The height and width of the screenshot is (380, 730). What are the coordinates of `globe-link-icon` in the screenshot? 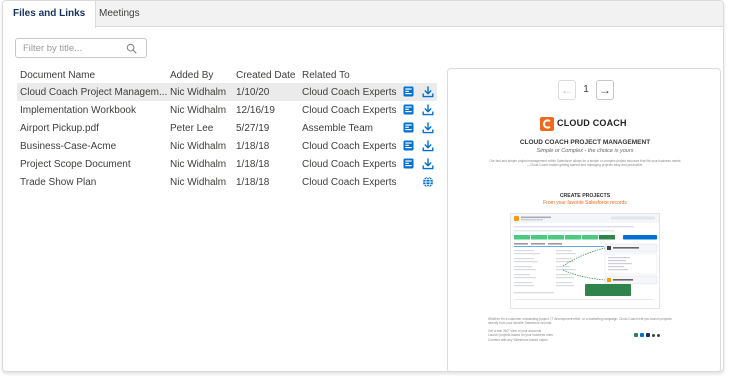 It's located at (428, 182).